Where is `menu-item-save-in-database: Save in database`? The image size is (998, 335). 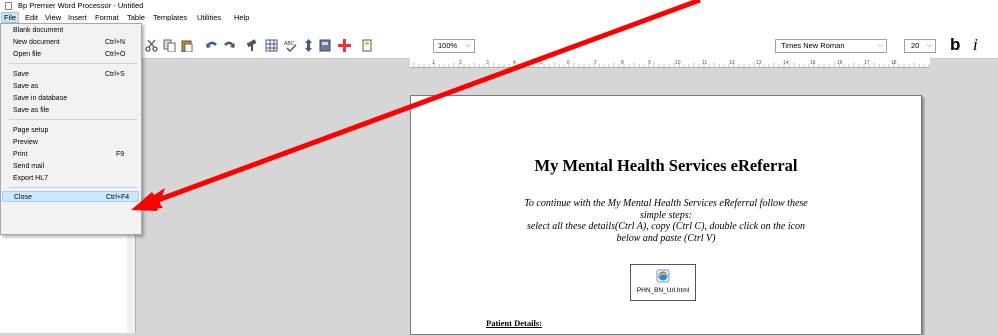 menu-item-save-in-database: Save in database is located at coordinates (70, 98).